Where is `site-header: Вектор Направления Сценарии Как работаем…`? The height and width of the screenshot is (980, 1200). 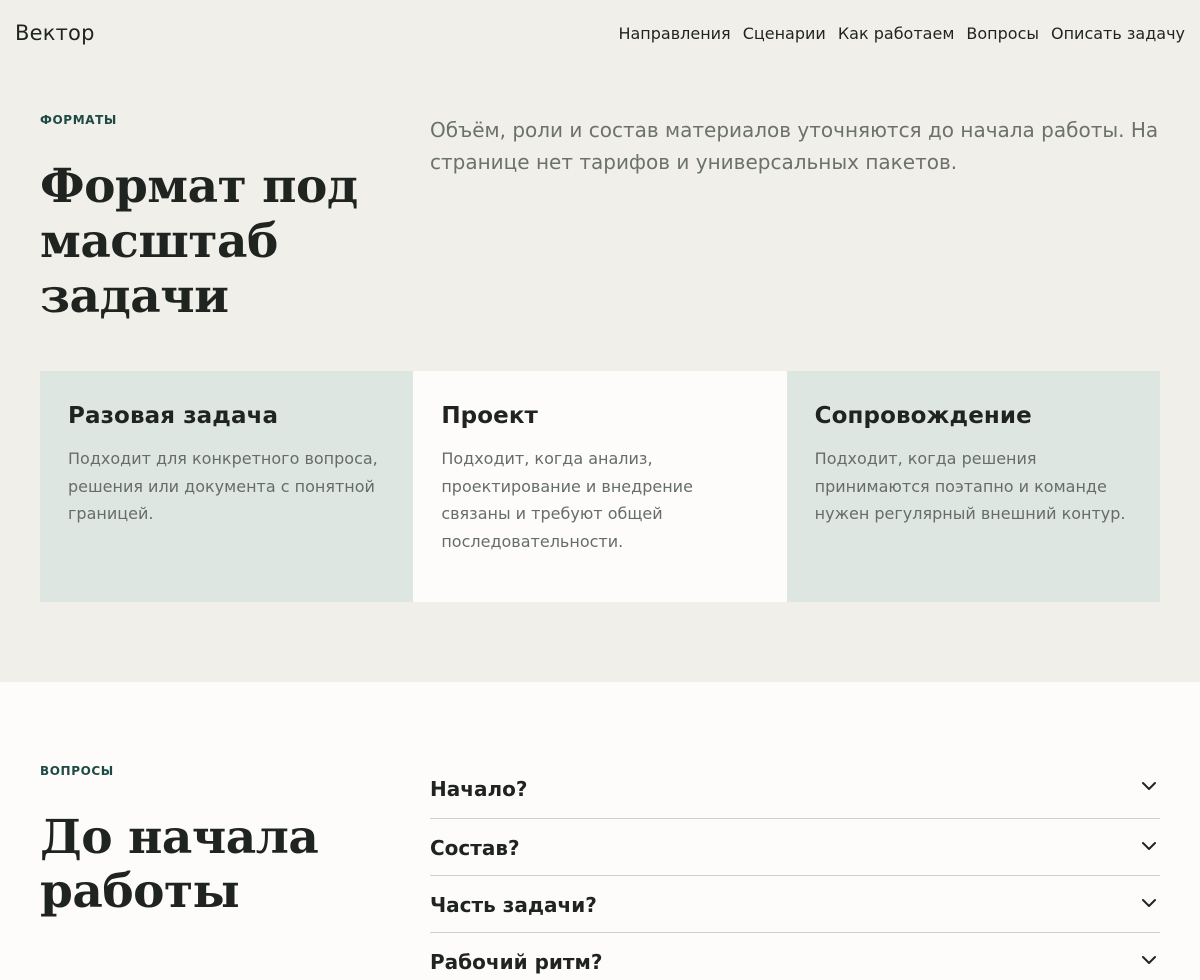 site-header: Вектор Направления Сценарии Как работаем… is located at coordinates (600, 35).